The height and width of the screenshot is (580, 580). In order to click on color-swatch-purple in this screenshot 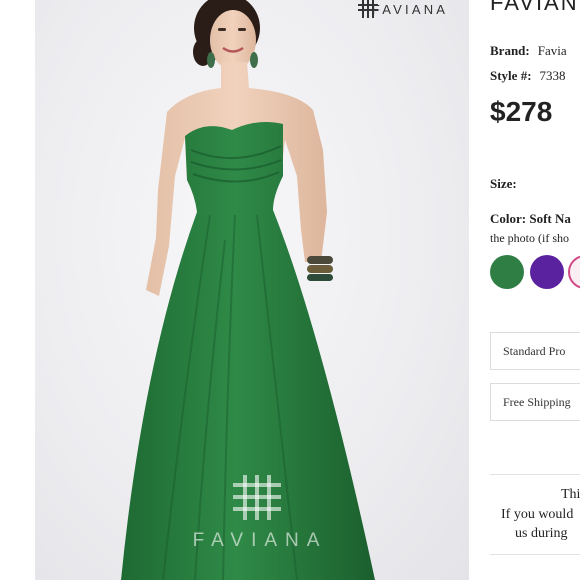, I will do `click(547, 272)`.